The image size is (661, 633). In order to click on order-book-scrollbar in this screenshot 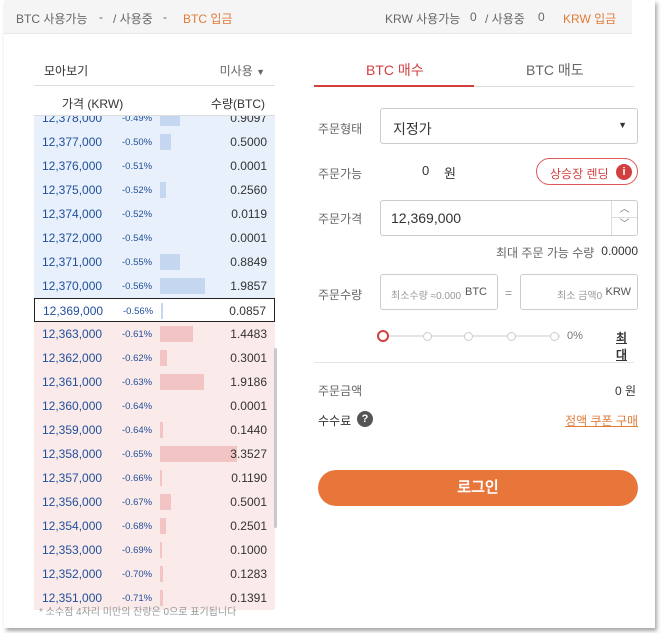, I will do `click(275, 438)`.